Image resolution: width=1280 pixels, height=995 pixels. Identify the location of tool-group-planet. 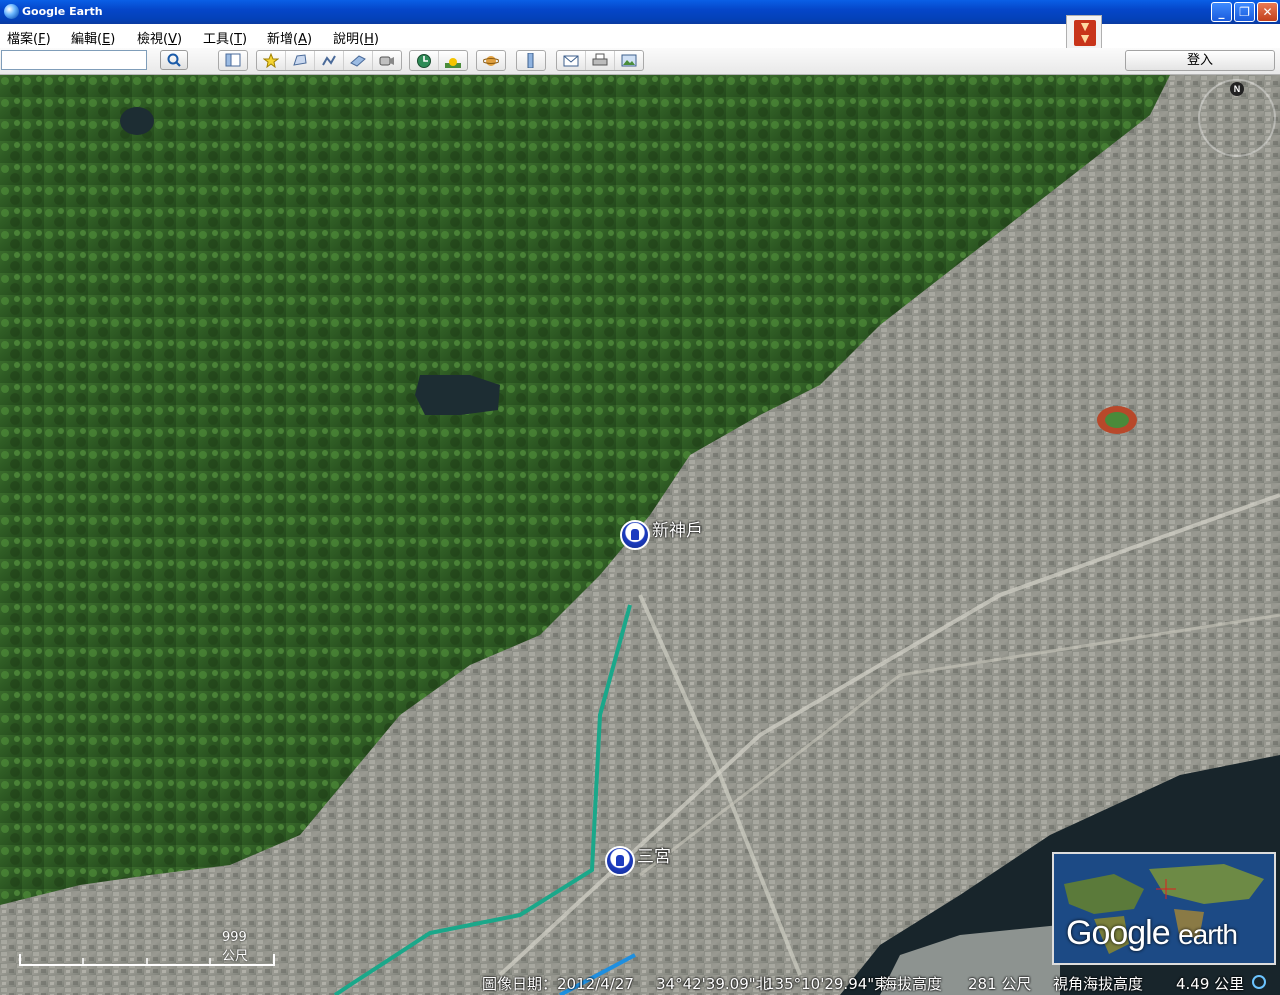
(491, 60).